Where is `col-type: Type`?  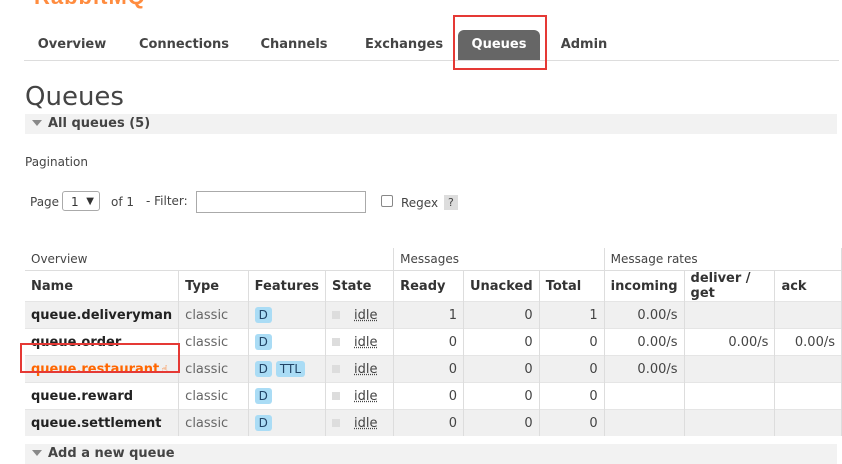
col-type: Type is located at coordinates (213, 286).